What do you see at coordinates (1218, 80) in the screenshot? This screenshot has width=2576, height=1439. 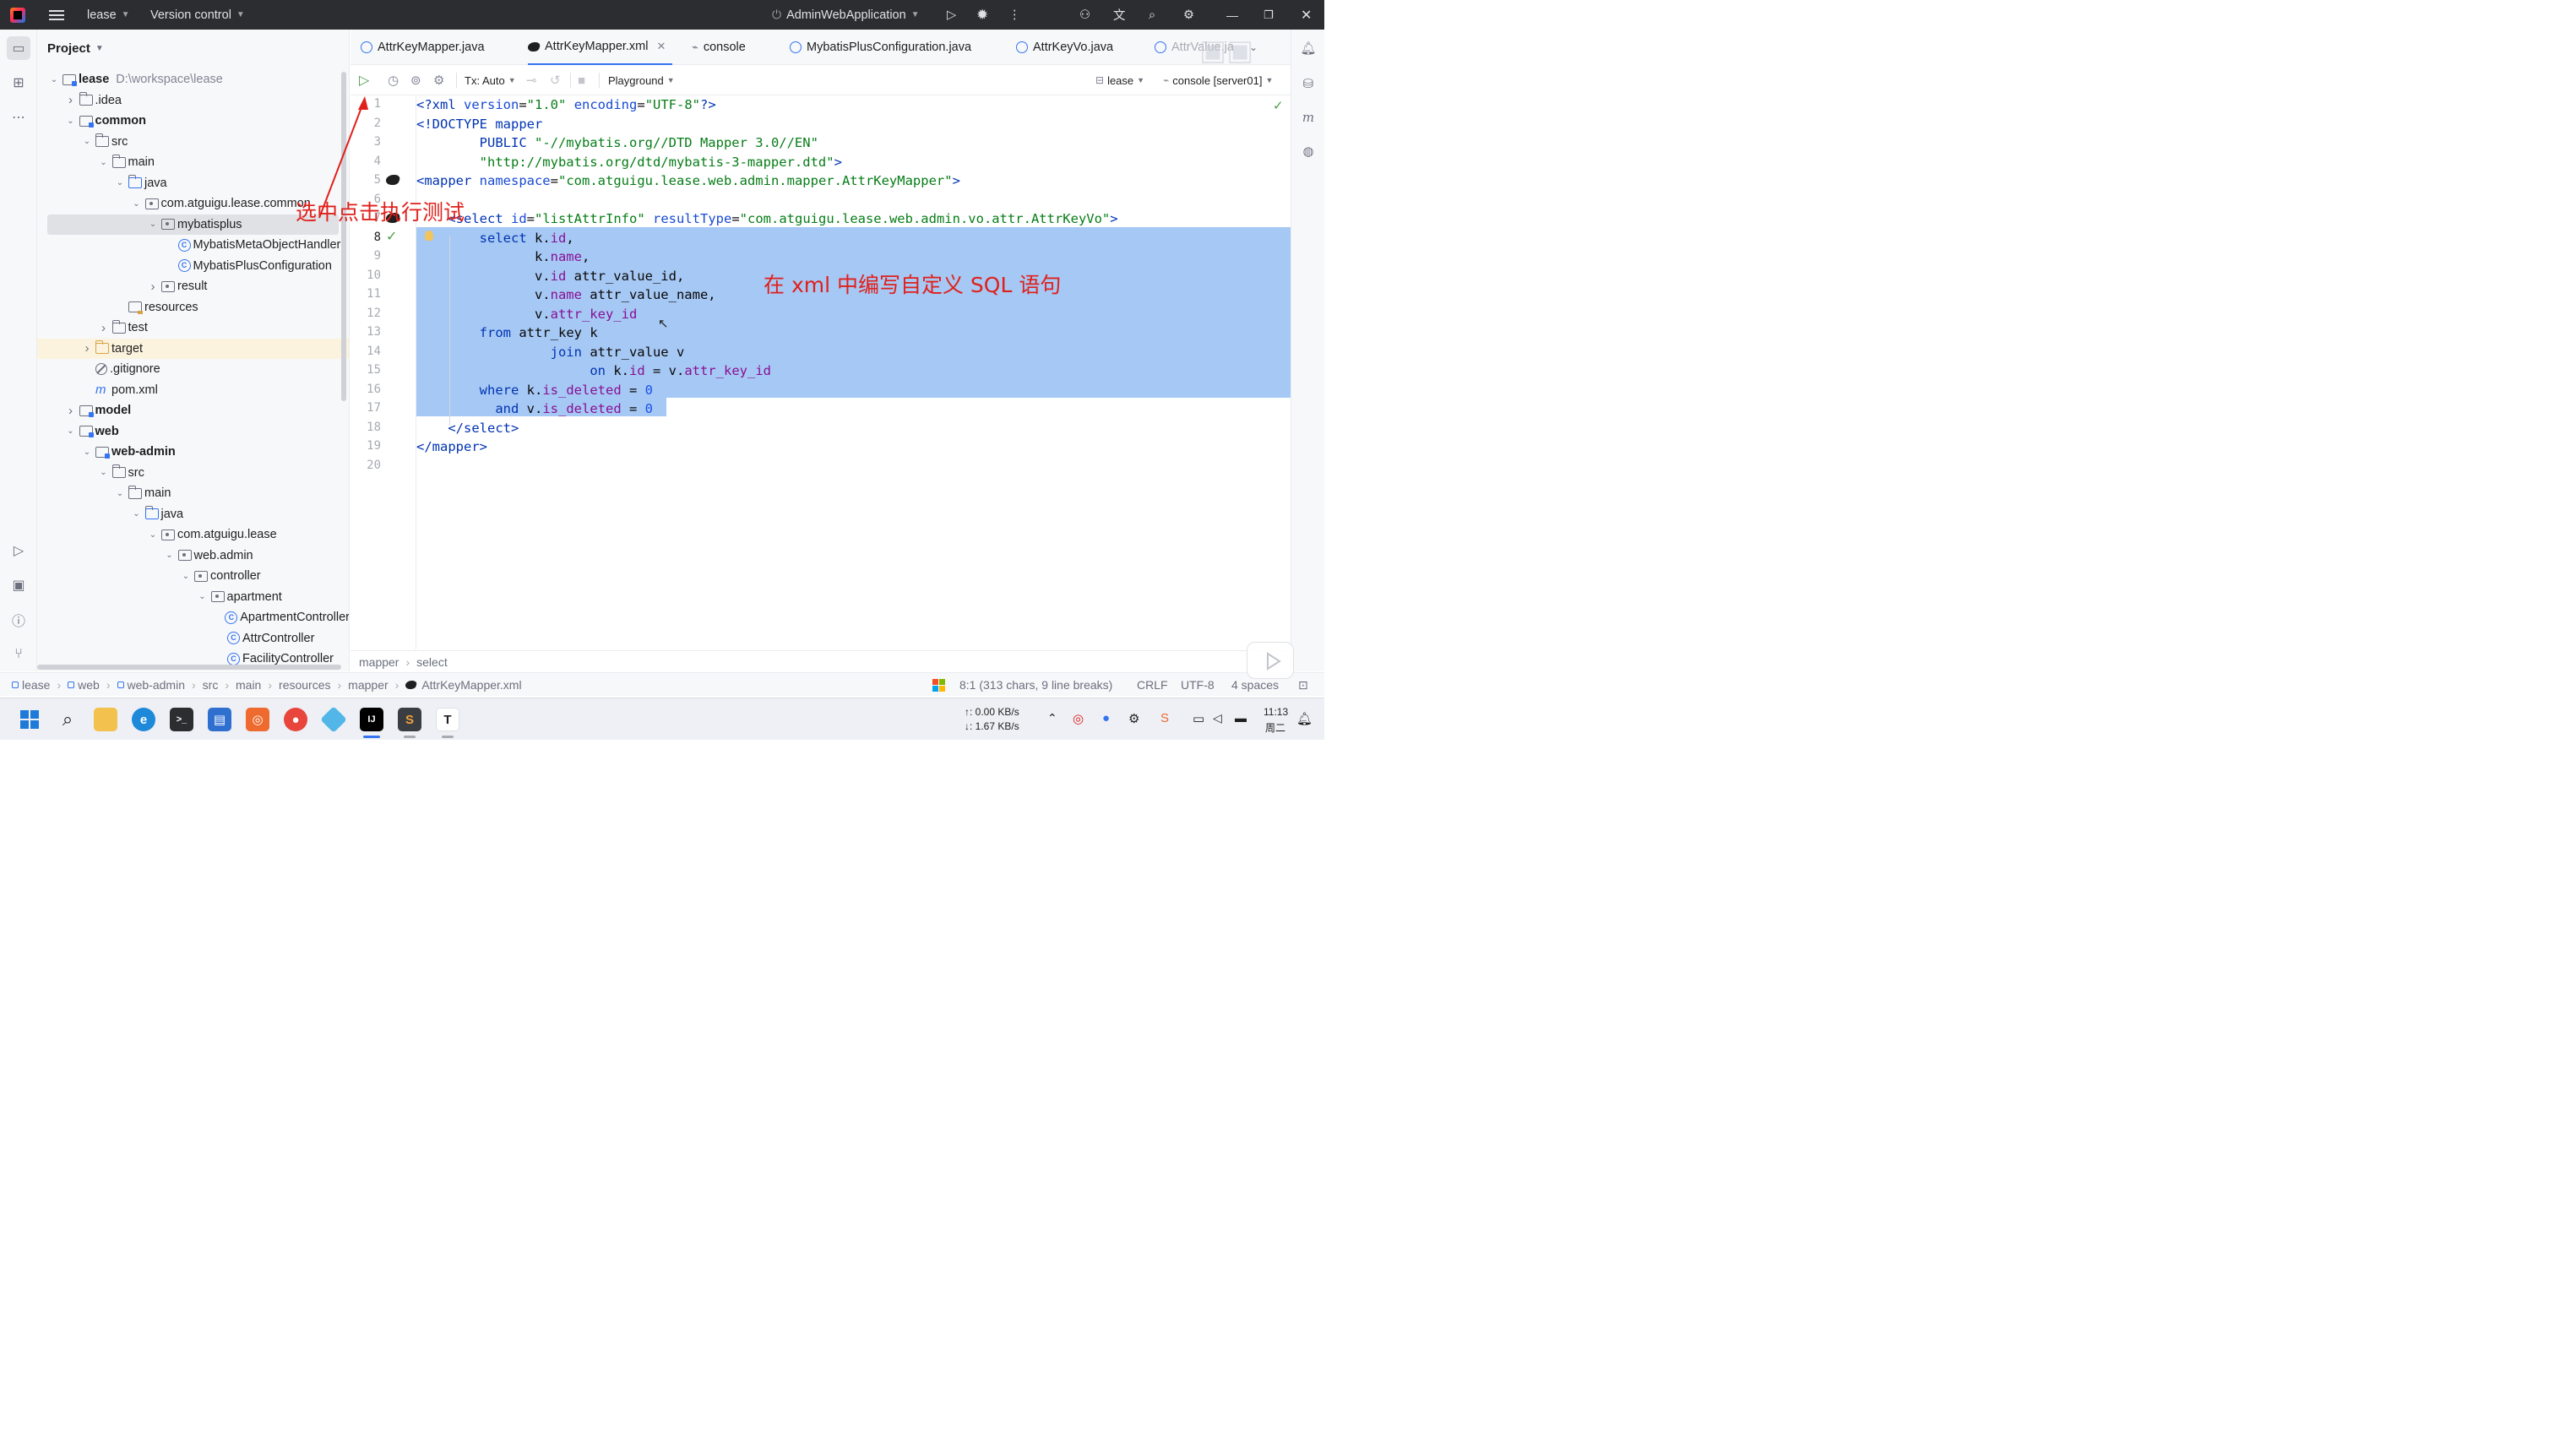 I see `console-session-dropdown: ⌁ console [server01] ▼` at bounding box center [1218, 80].